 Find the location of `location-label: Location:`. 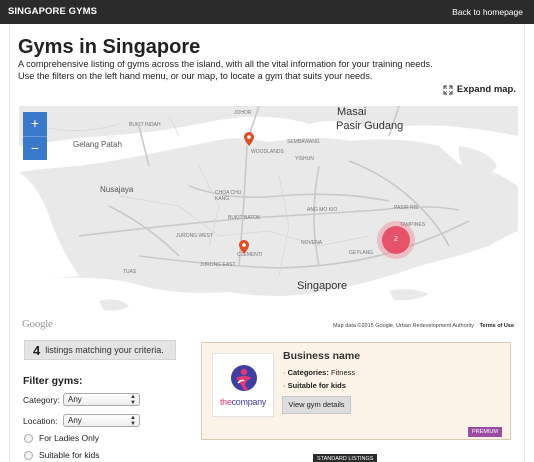

location-label: Location: is located at coordinates (40, 420).